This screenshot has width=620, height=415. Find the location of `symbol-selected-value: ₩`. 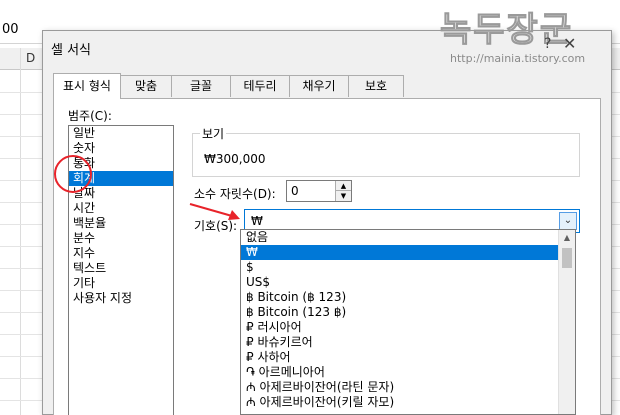

symbol-selected-value: ₩ is located at coordinates (257, 221).